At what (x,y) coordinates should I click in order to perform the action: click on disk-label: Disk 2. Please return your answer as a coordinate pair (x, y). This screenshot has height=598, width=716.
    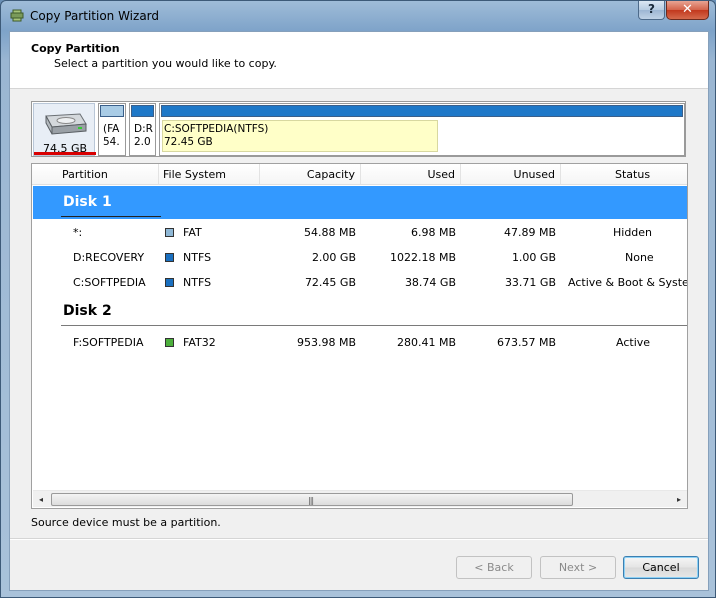
    Looking at the image, I should click on (87, 311).